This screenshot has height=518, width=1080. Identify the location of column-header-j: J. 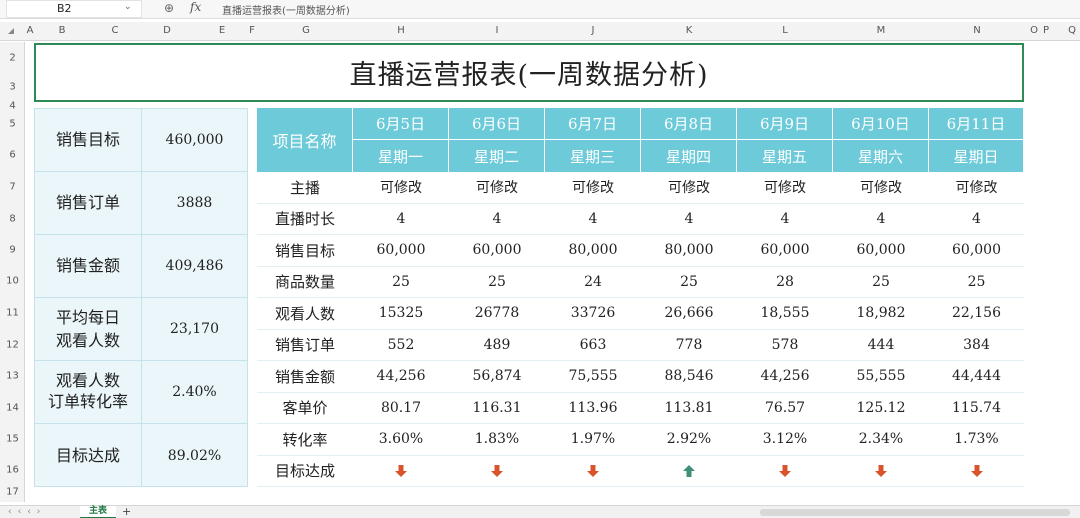
(593, 30).